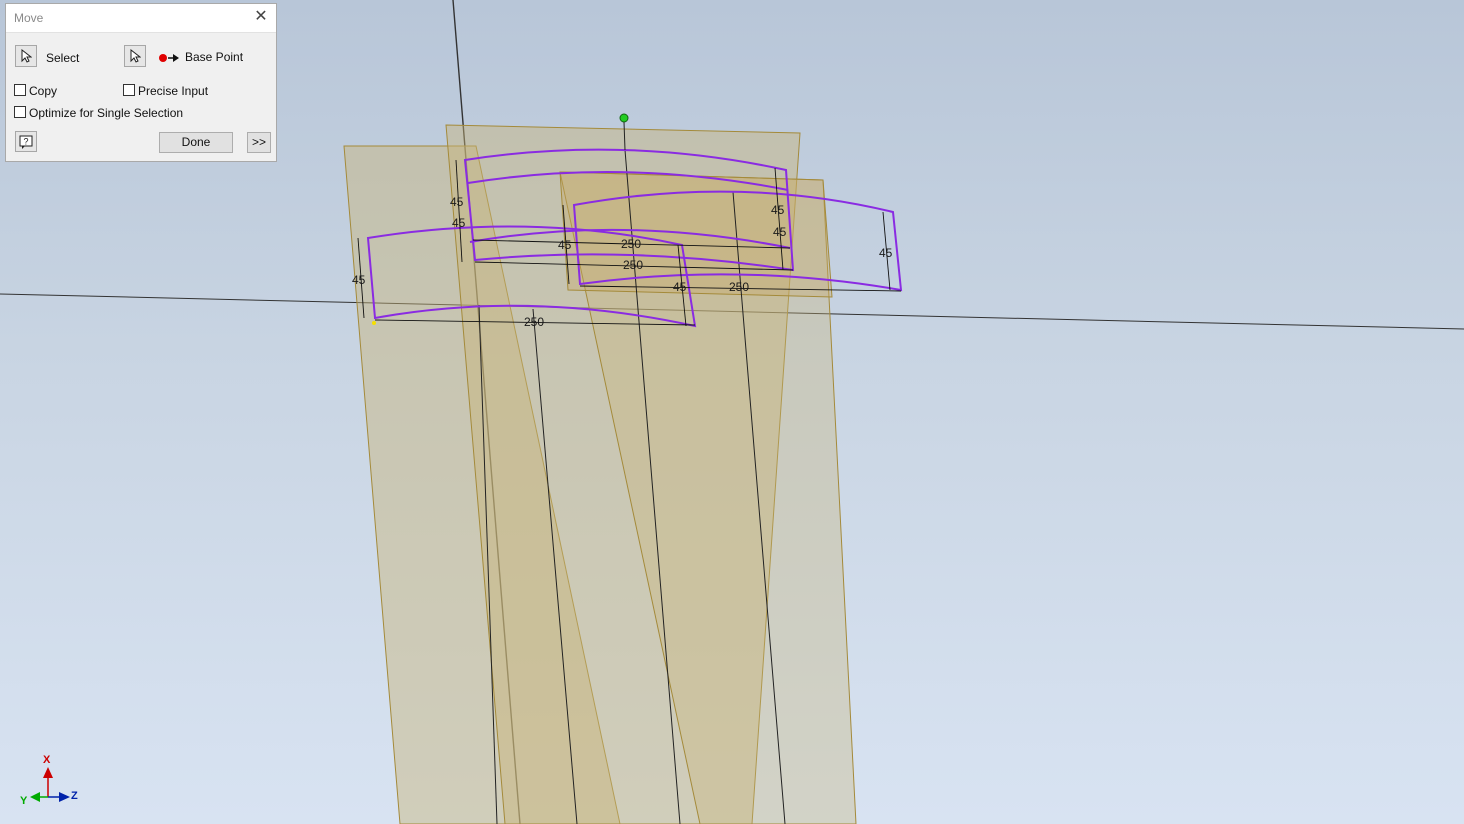 The height and width of the screenshot is (824, 1464). I want to click on help-icon: ?, so click(26, 142).